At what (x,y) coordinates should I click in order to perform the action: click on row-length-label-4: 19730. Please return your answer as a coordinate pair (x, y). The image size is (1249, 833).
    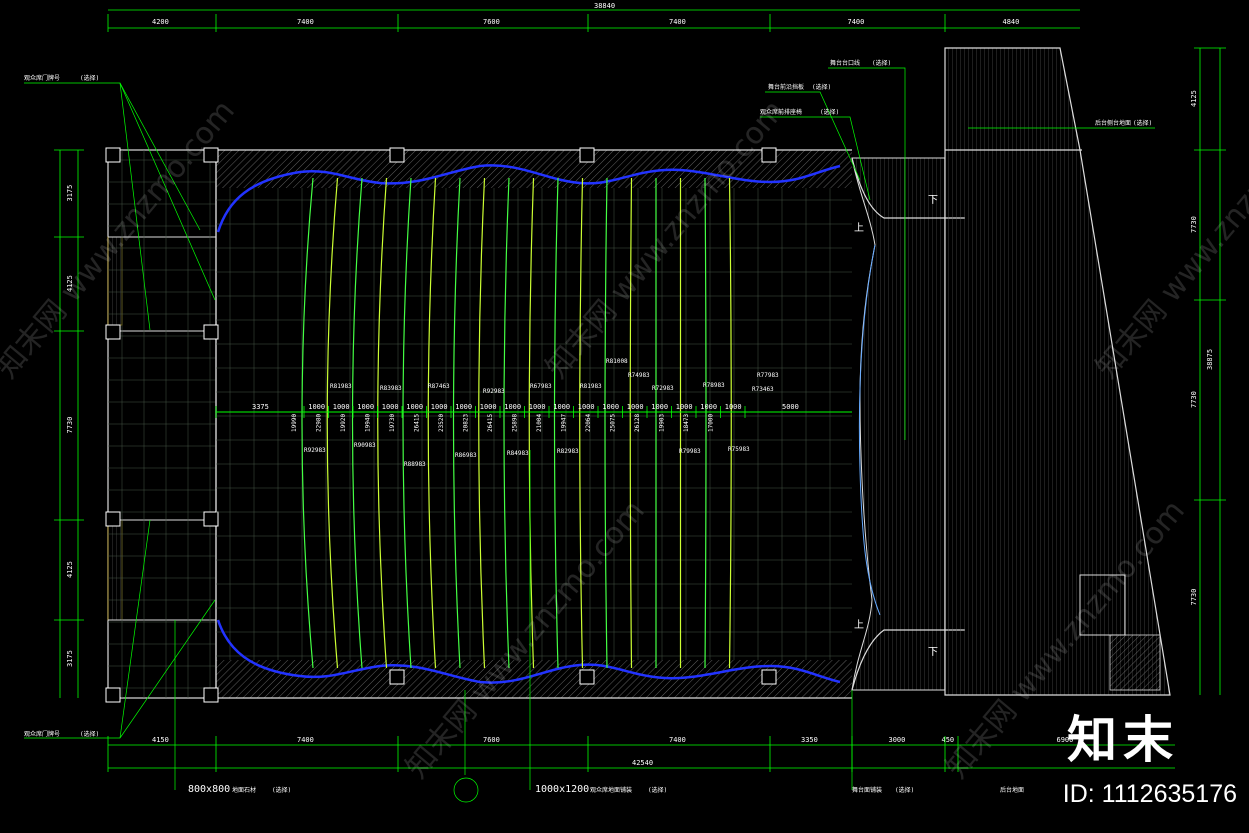
    Looking at the image, I should click on (392, 423).